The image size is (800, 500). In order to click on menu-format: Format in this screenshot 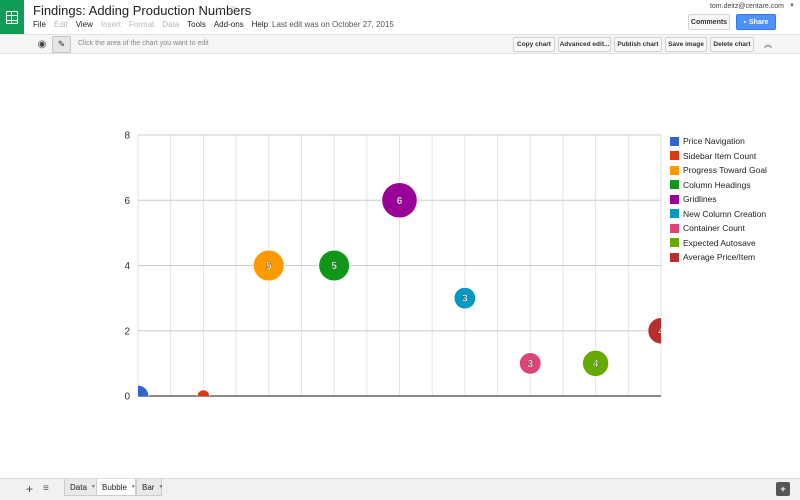, I will do `click(141, 24)`.